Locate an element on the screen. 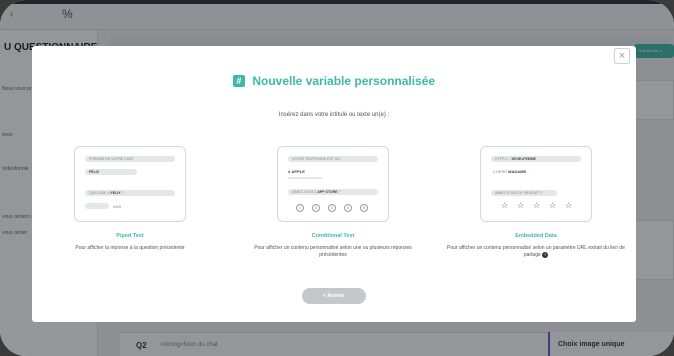 Image resolution: width=674 pixels, height=356 pixels. scale-option-4: 4 is located at coordinates (348, 208).